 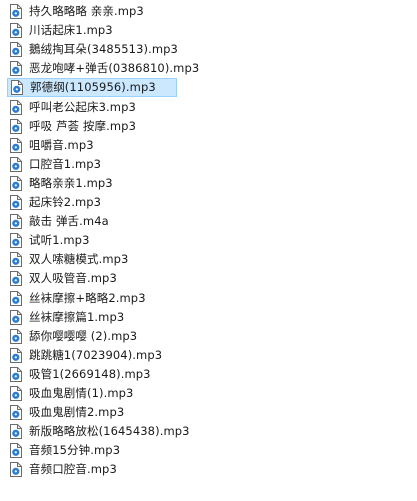 I want to click on file-row: 丝袜摩擦+略略2.mp3, so click(x=78, y=298).